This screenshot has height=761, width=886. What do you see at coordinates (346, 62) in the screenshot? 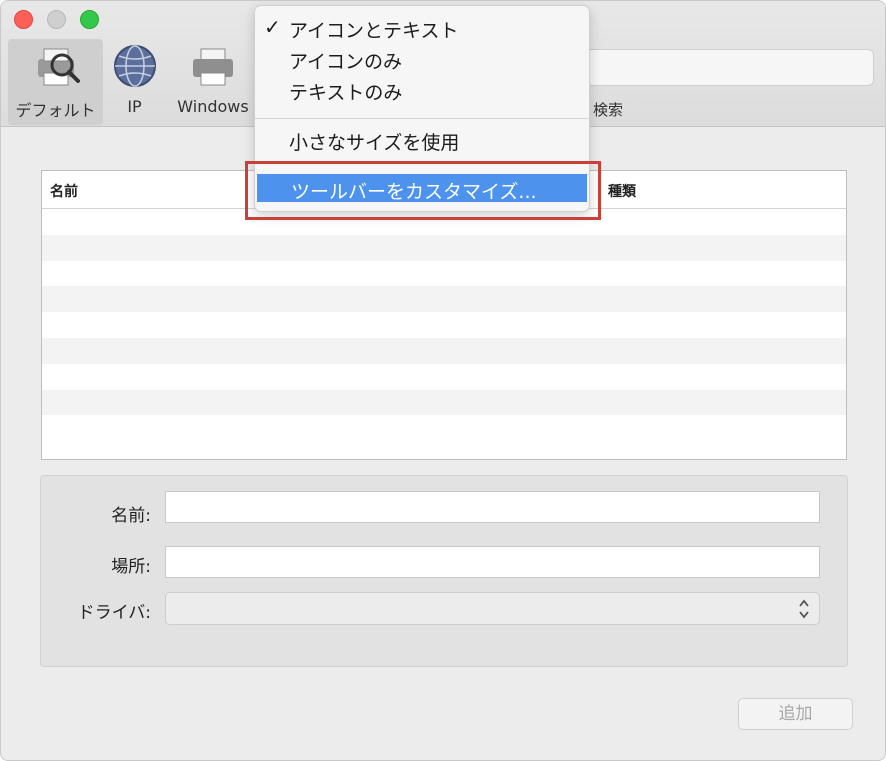
I see `menu-item-label: アイコンのみ` at bounding box center [346, 62].